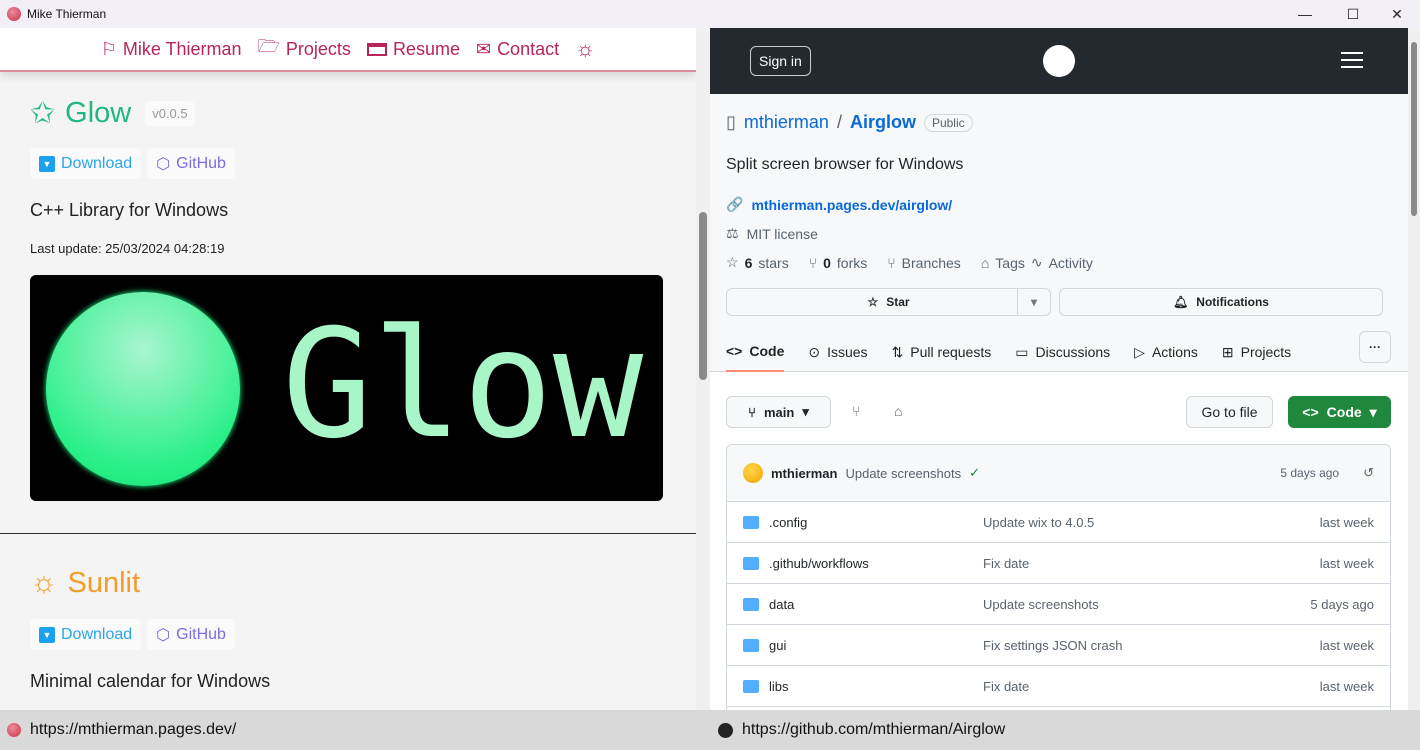 This screenshot has height=750, width=1420. I want to click on menu-icon, so click(1352, 60).